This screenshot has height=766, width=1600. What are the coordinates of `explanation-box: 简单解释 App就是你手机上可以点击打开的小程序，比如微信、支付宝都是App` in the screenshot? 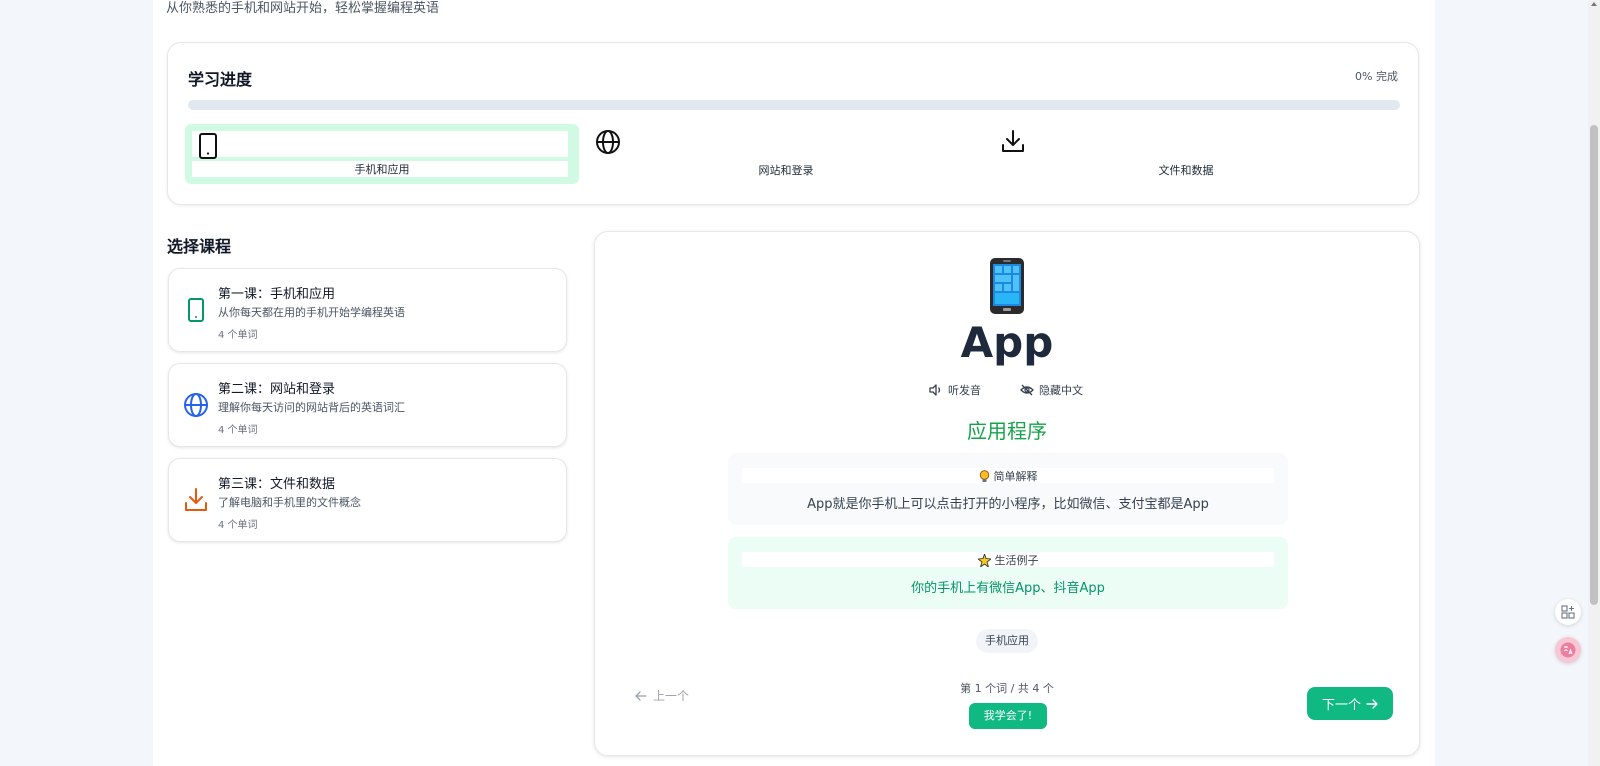 It's located at (1008, 489).